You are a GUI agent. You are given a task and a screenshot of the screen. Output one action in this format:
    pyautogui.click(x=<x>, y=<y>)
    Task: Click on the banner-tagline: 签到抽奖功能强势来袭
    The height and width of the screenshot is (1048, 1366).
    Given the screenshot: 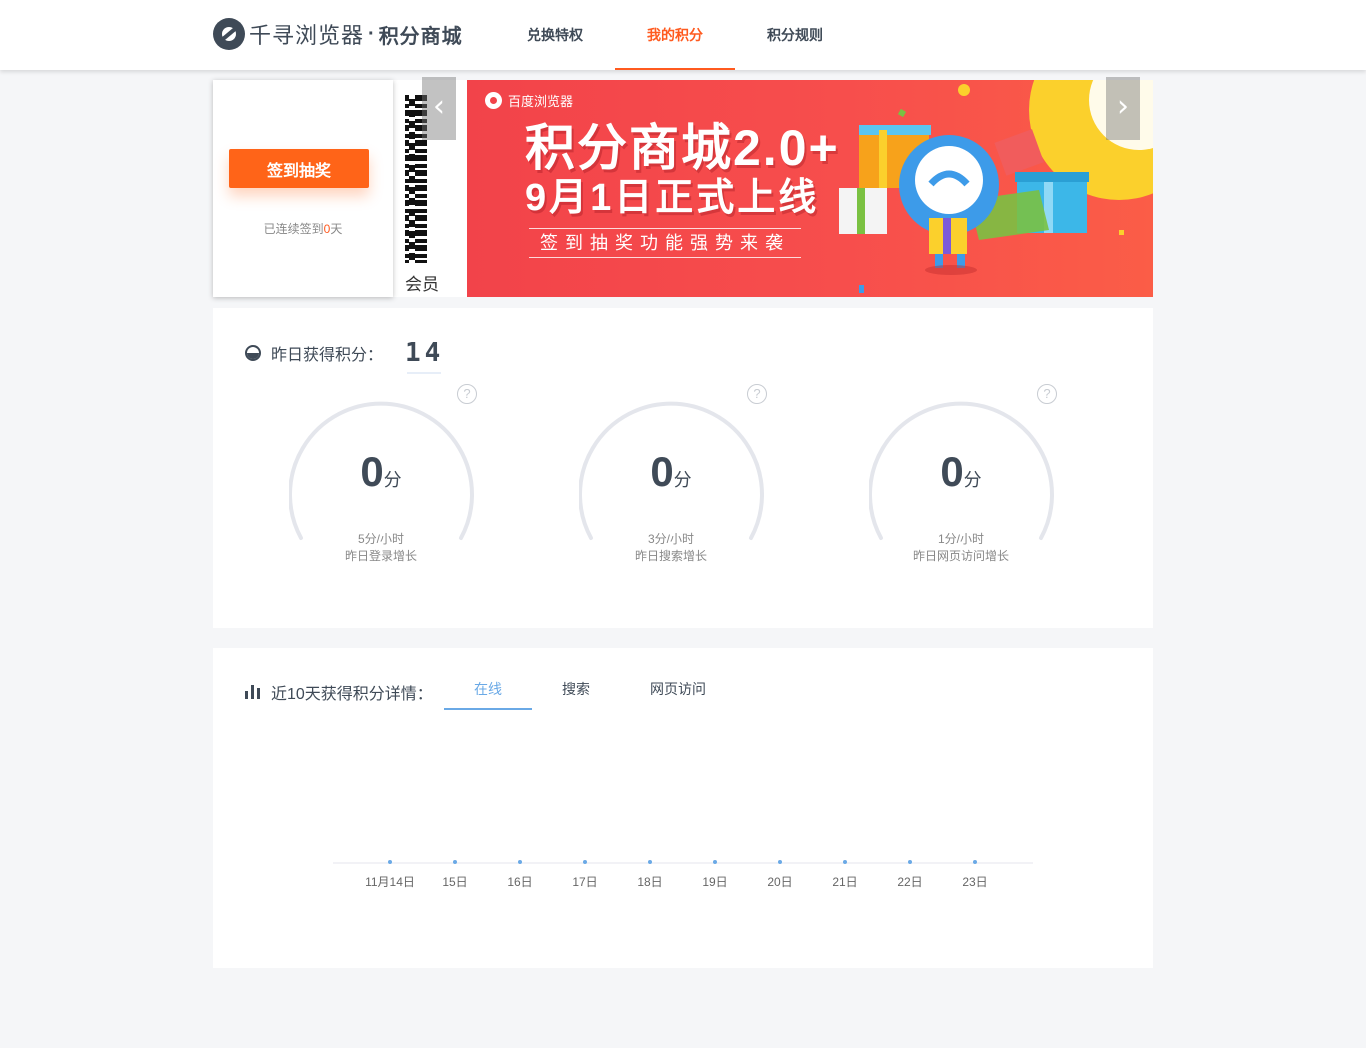 What is the action you would take?
    pyautogui.click(x=665, y=243)
    